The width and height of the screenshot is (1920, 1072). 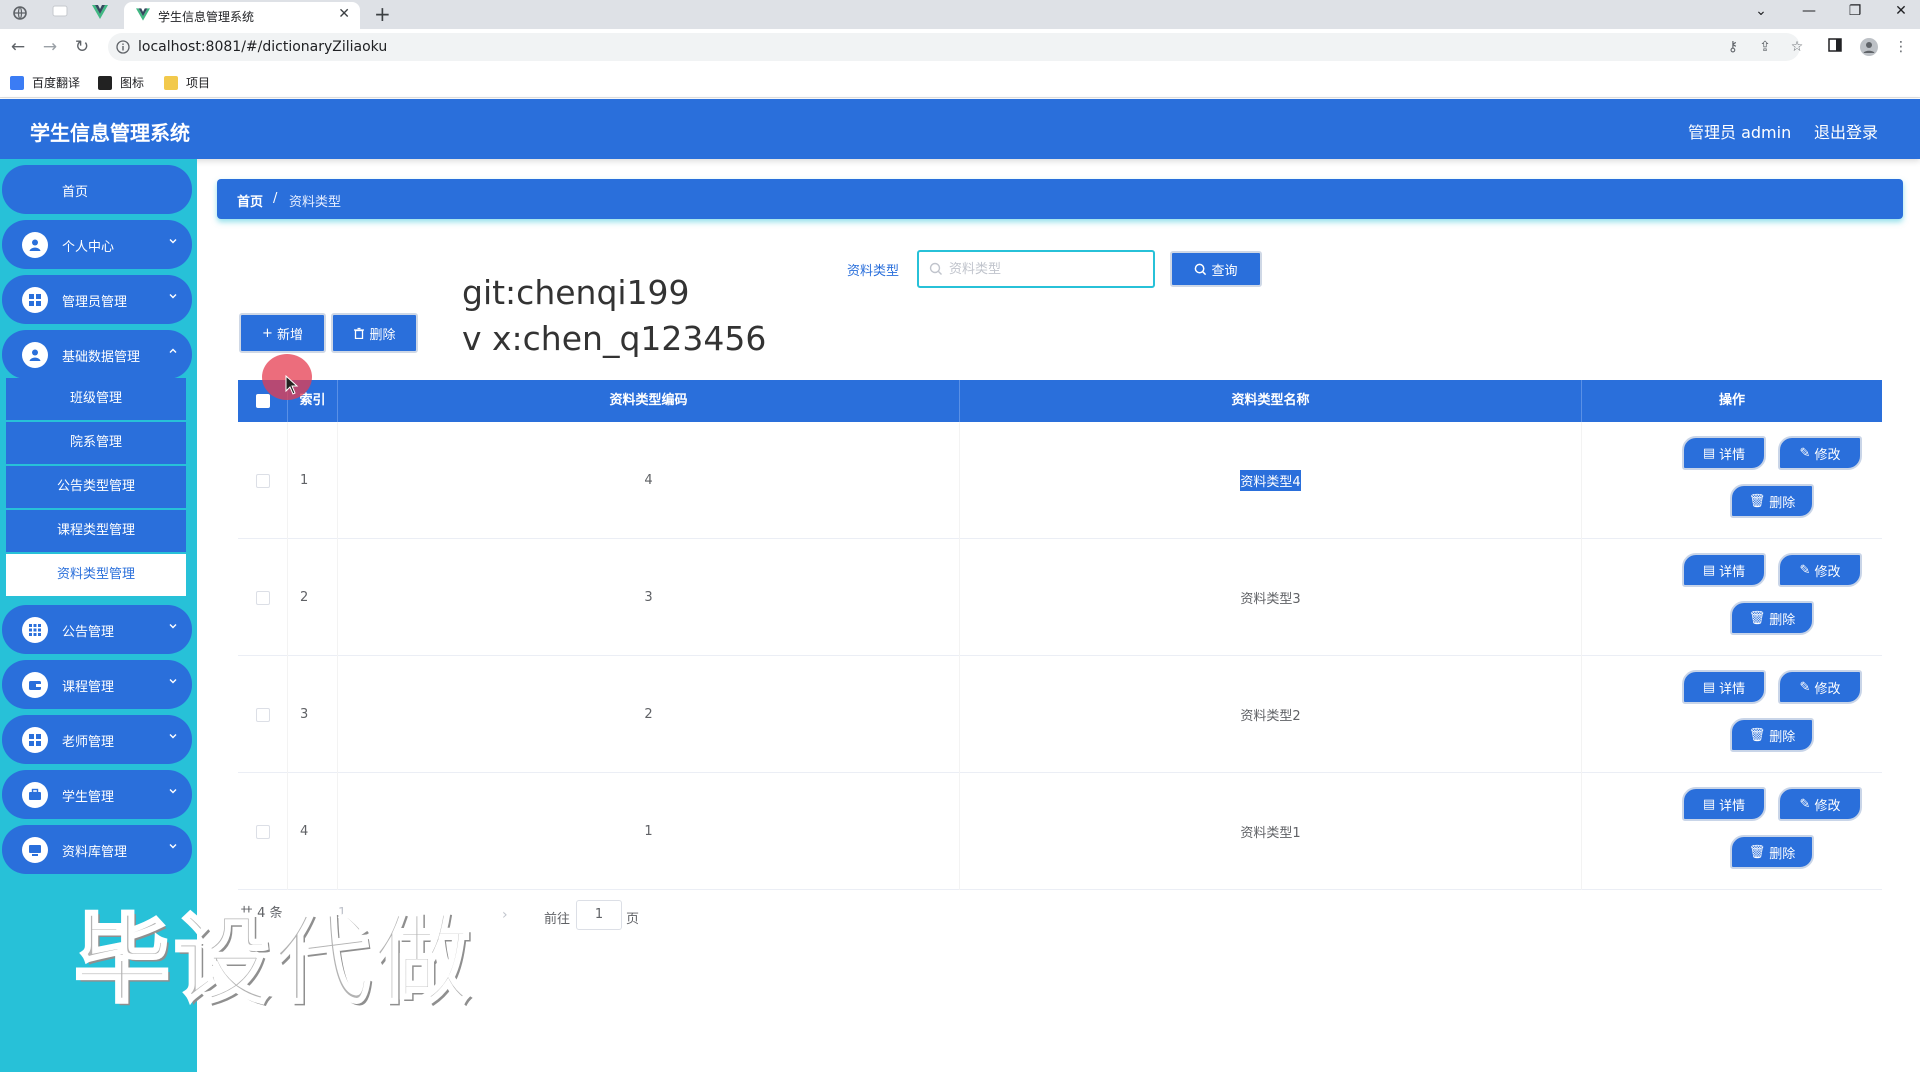 I want to click on close-window-icon: ✕, so click(x=1901, y=11).